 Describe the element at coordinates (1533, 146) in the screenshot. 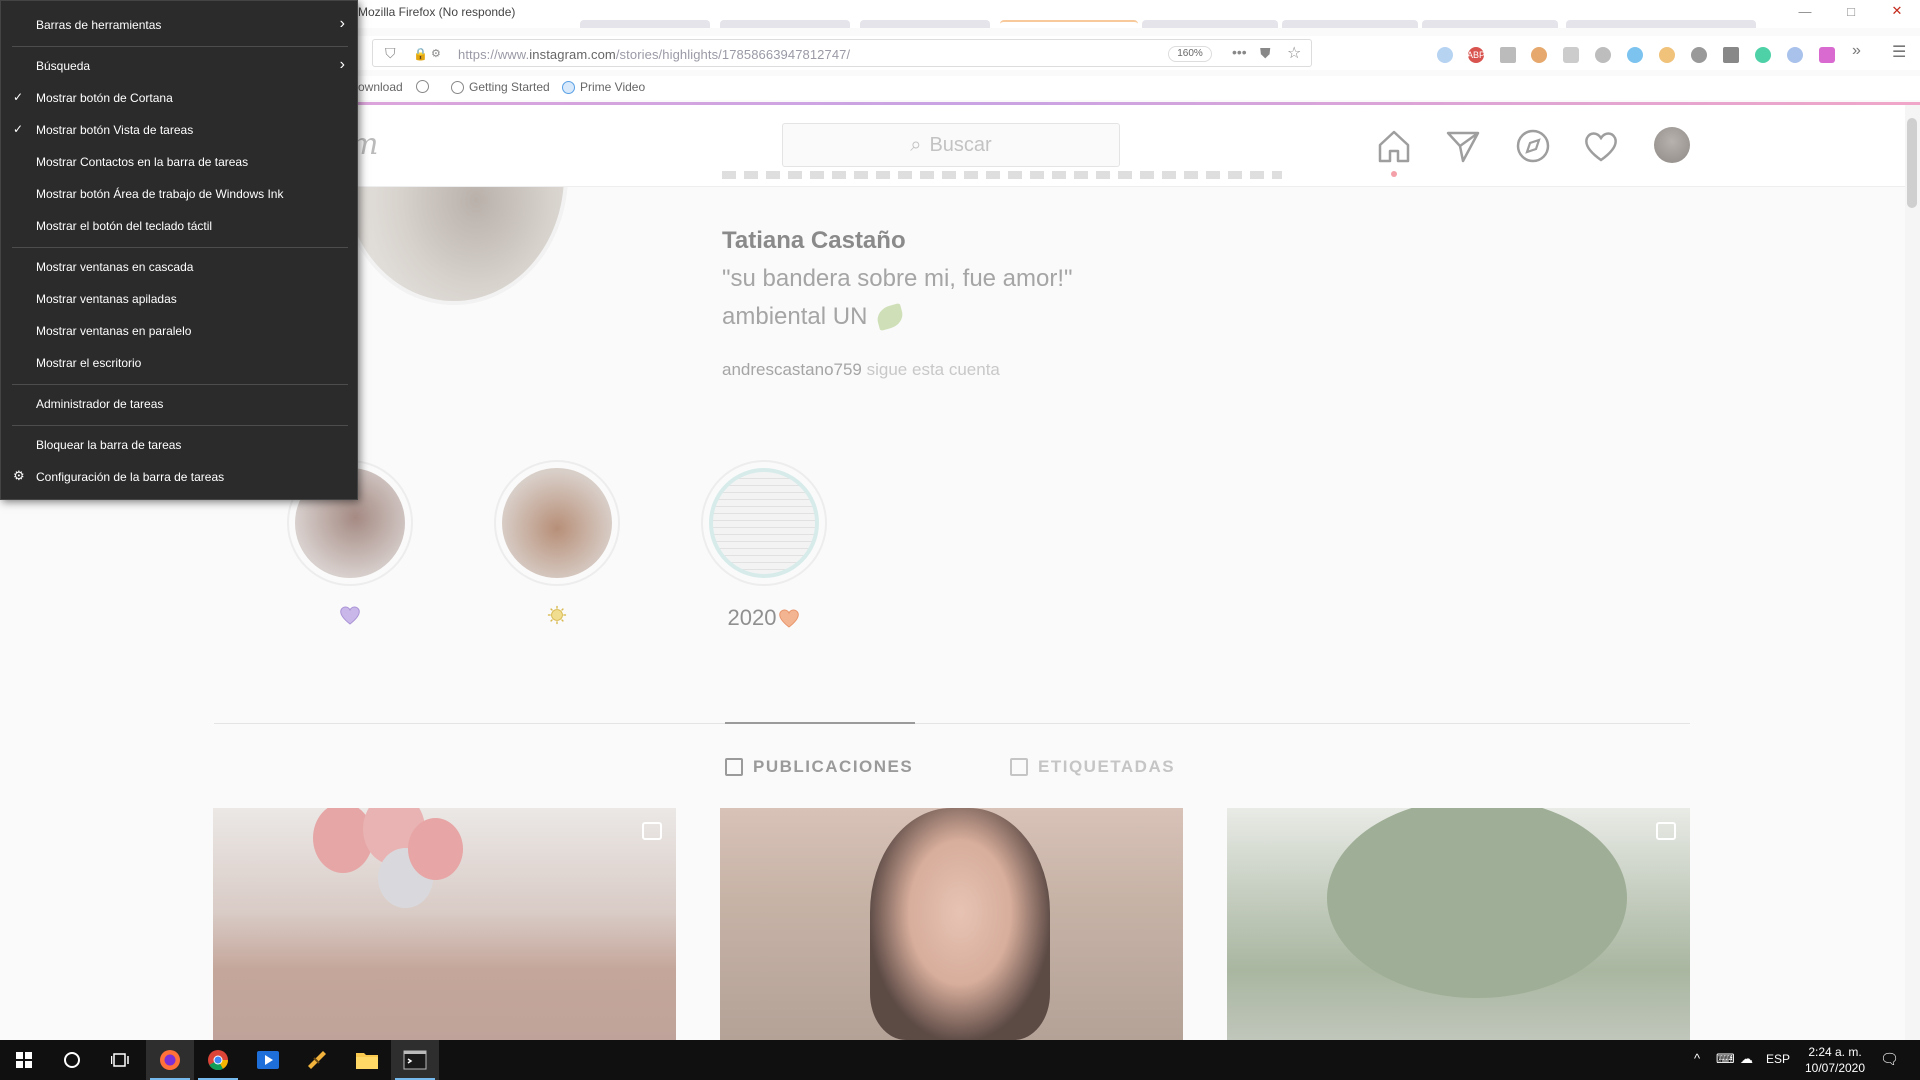

I see `explore-icon` at that location.